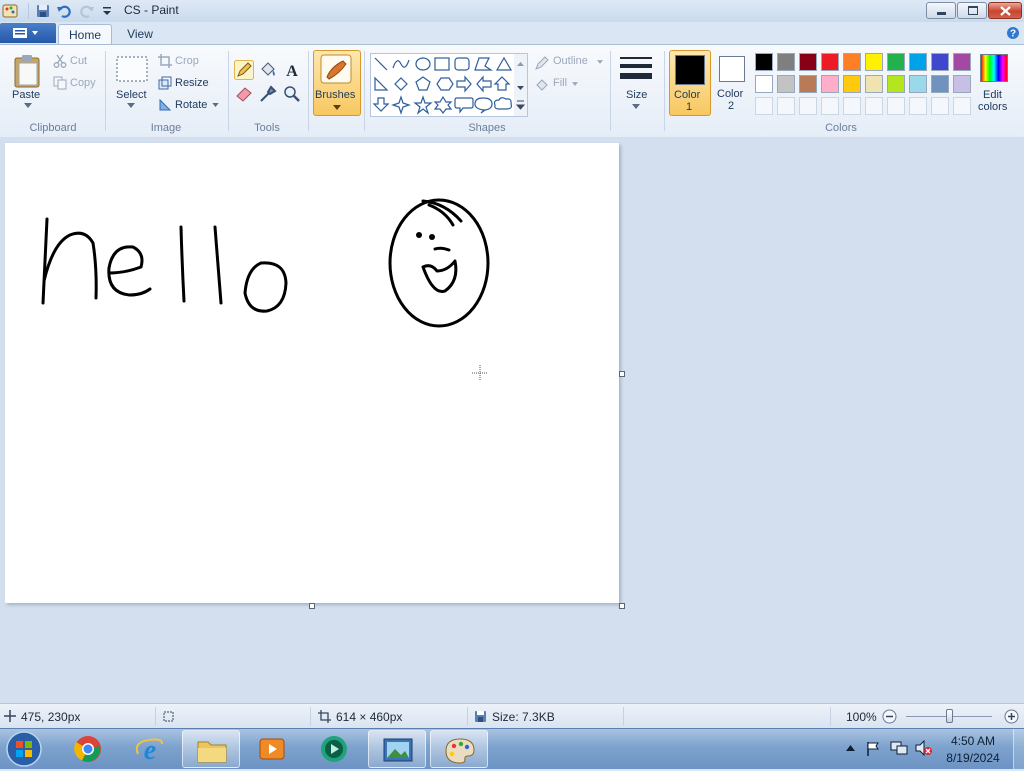  What do you see at coordinates (165, 83) in the screenshot?
I see `resize-icon` at bounding box center [165, 83].